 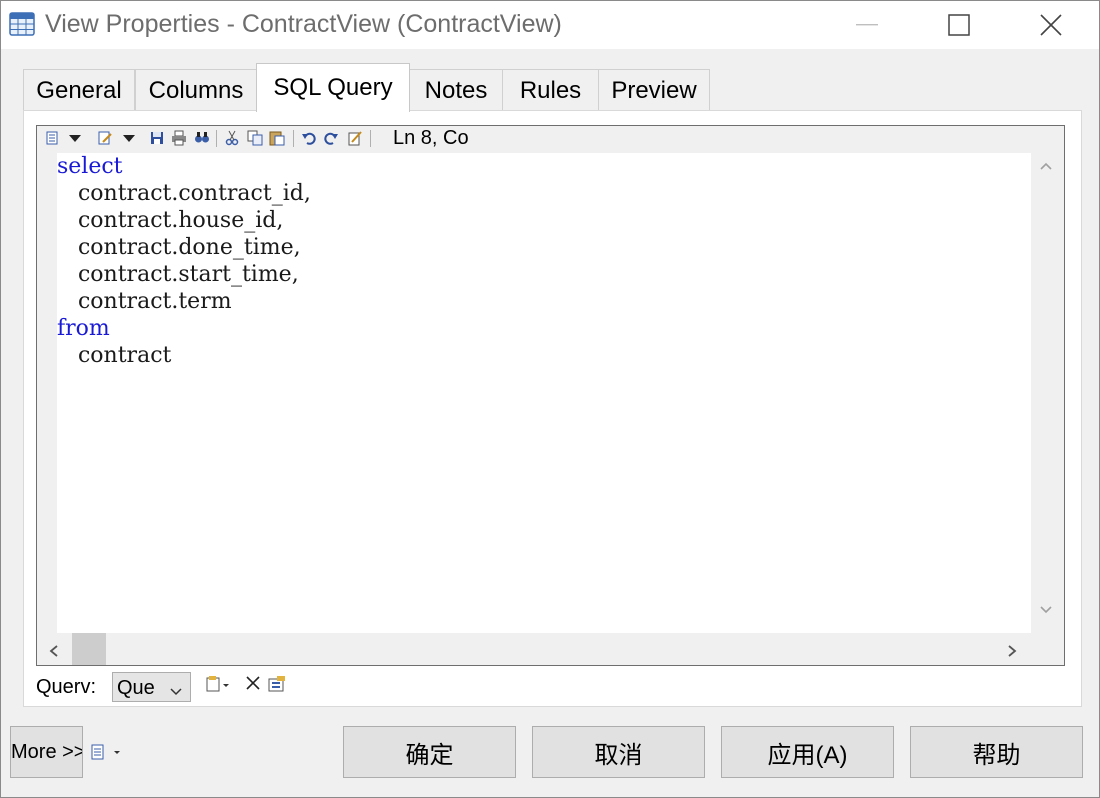 What do you see at coordinates (544, 274) in the screenshot?
I see `code-line: contract.start_time,` at bounding box center [544, 274].